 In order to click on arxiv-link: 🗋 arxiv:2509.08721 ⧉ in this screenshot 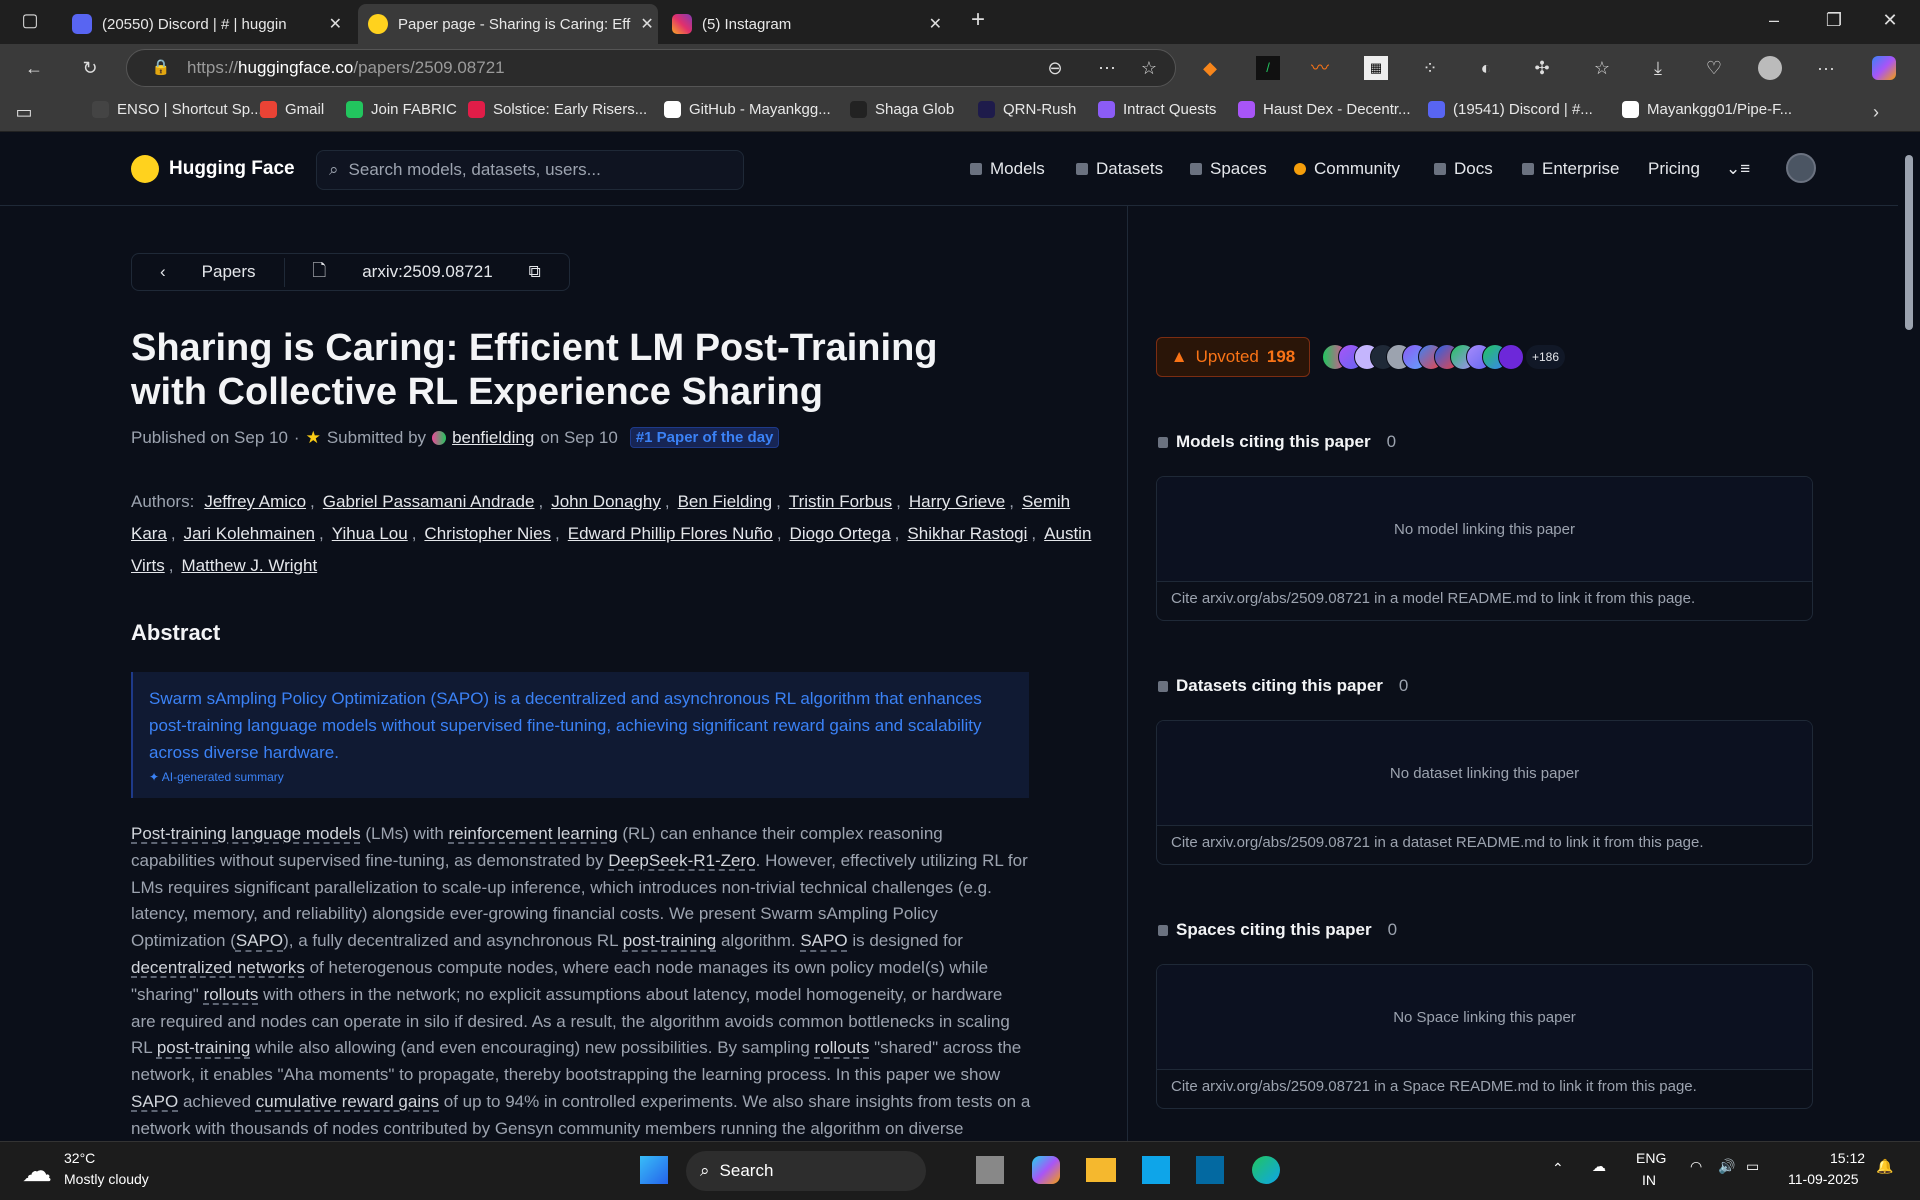, I will do `click(426, 272)`.